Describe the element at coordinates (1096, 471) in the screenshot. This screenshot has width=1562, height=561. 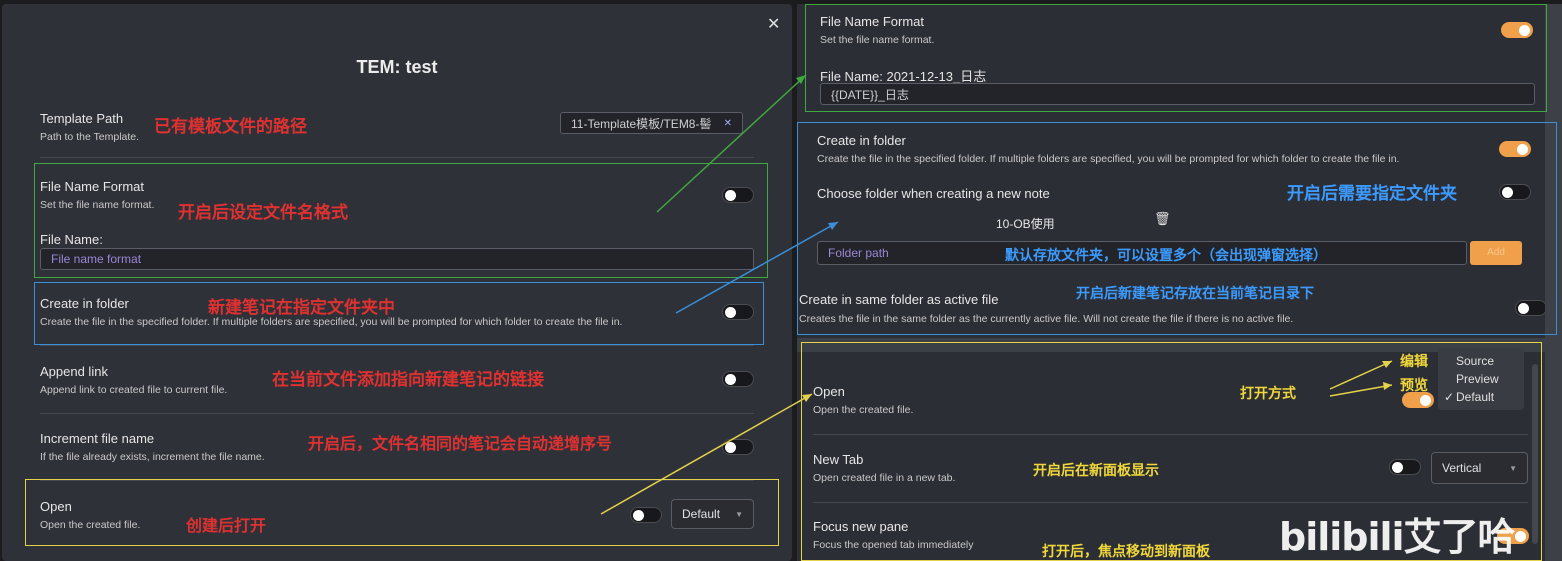
I see `annotation-new-tab: 开启后在新面板显示` at that location.